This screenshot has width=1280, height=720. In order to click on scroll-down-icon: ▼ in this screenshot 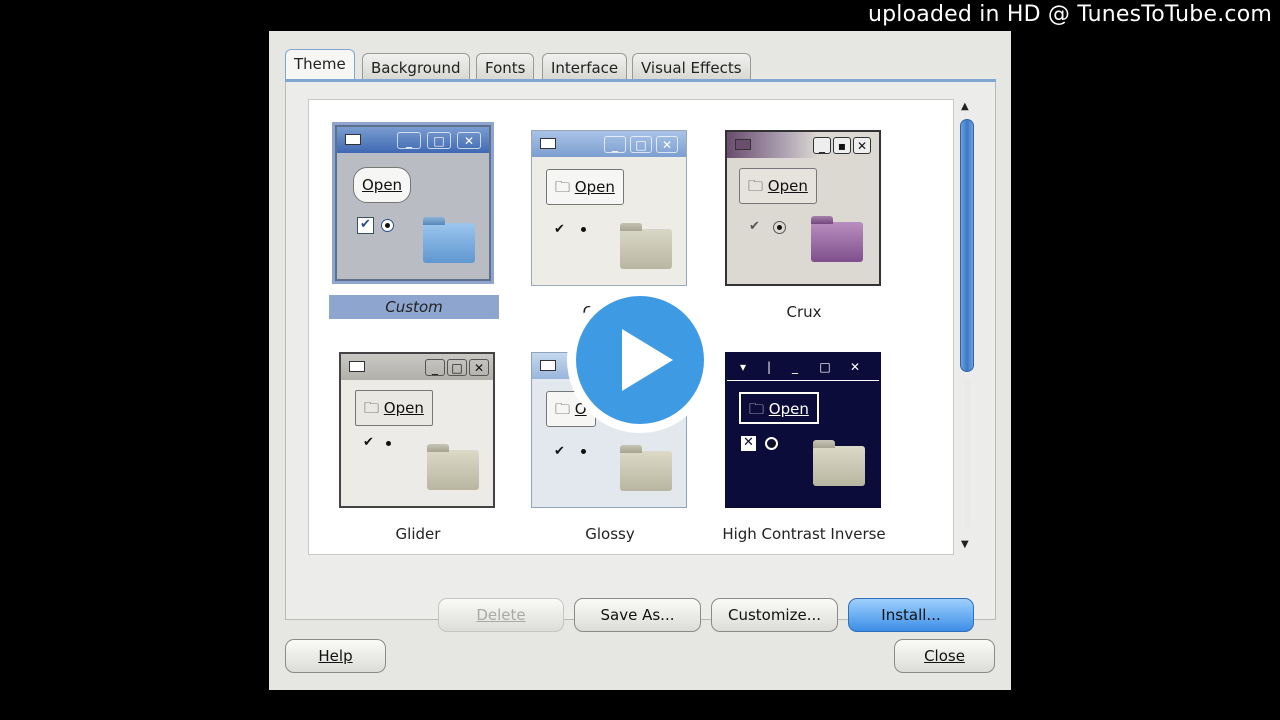, I will do `click(965, 544)`.